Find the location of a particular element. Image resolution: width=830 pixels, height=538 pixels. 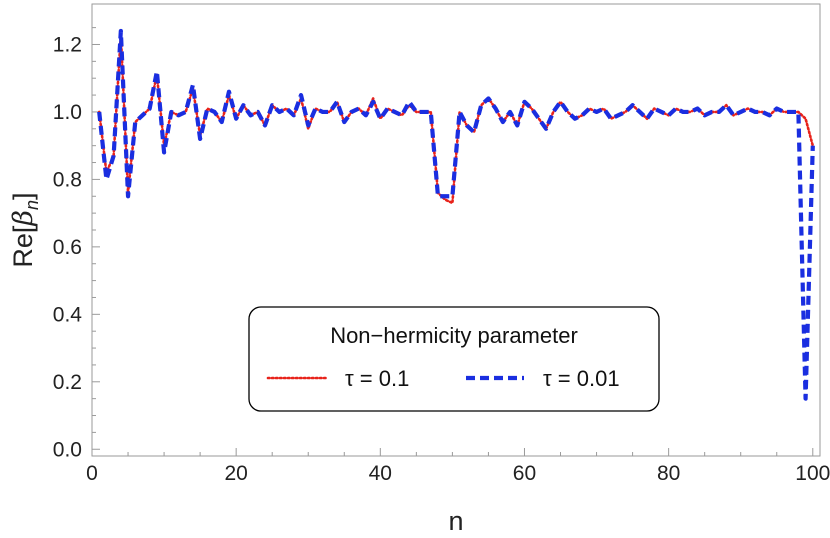

legend-label-tau-0.1: τ = 0.1 is located at coordinates (377, 378).